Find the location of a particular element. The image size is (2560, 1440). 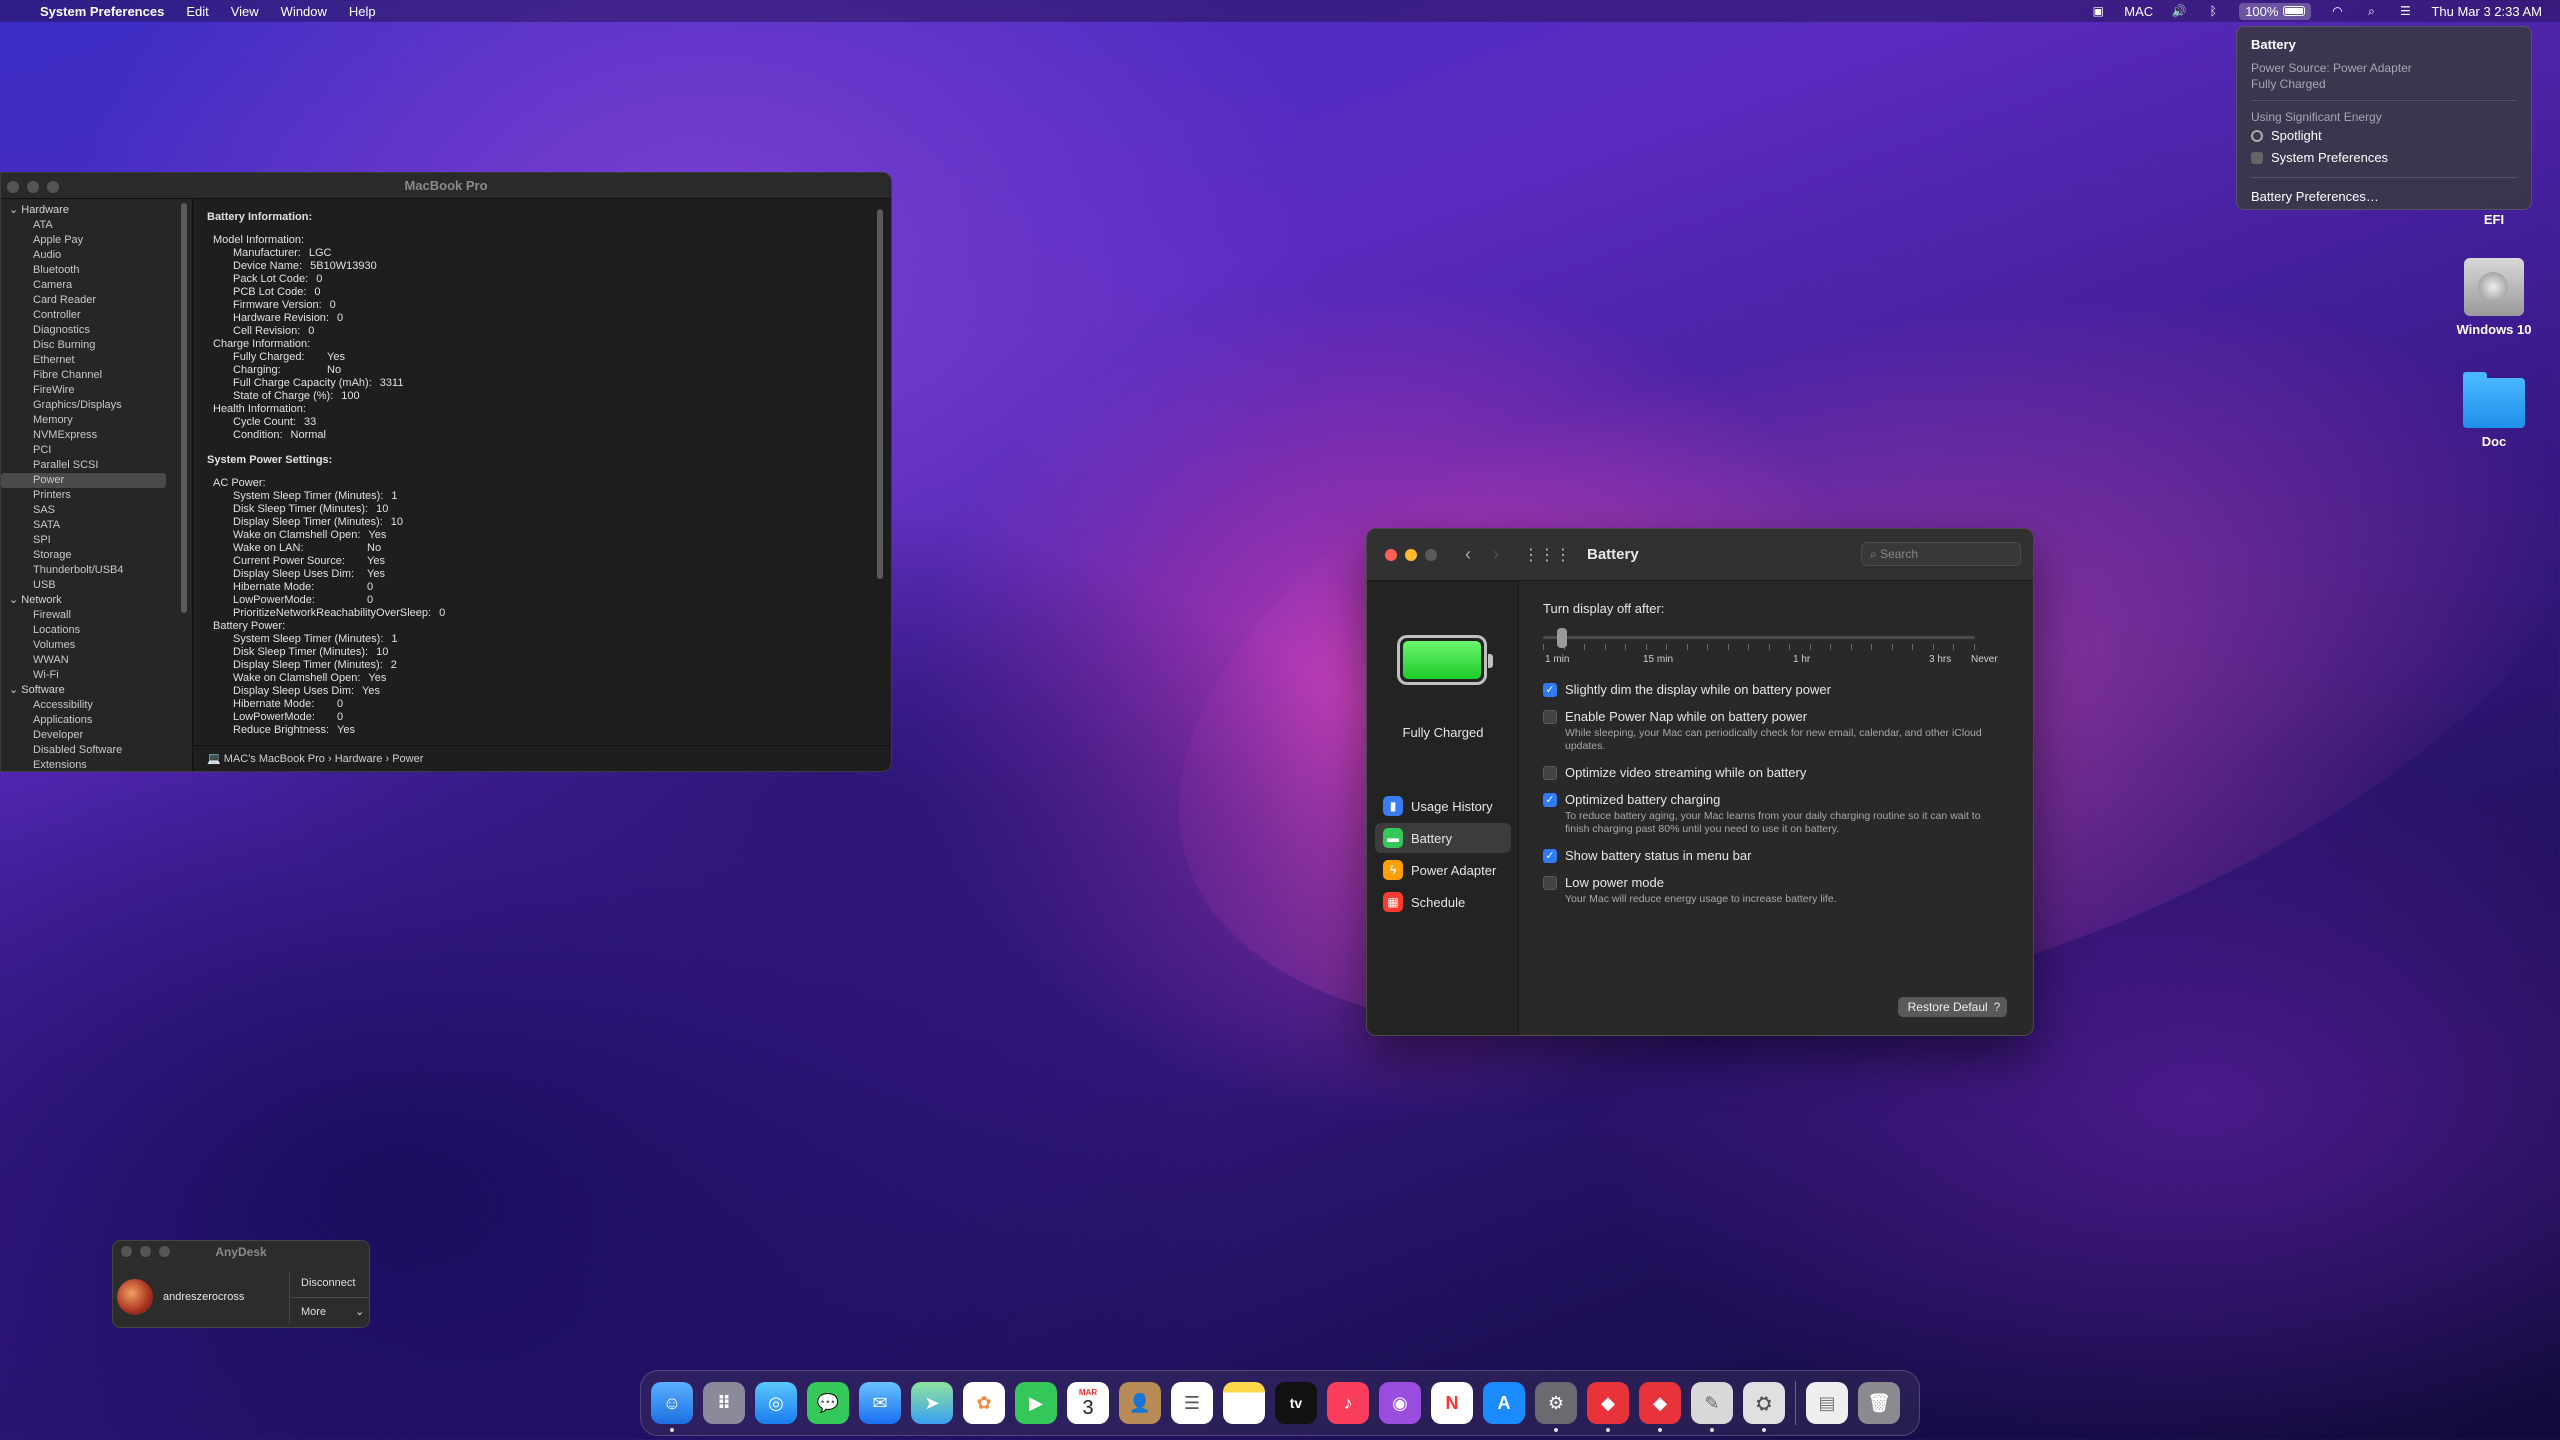

sidebar-item: SPI is located at coordinates (96, 540).